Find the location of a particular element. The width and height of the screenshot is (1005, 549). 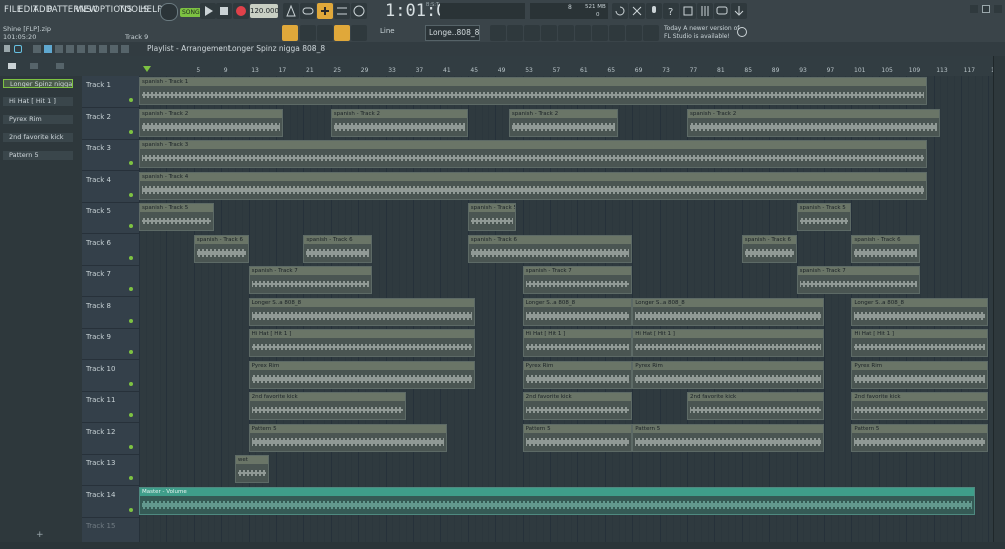

play-button is located at coordinates (208, 11).